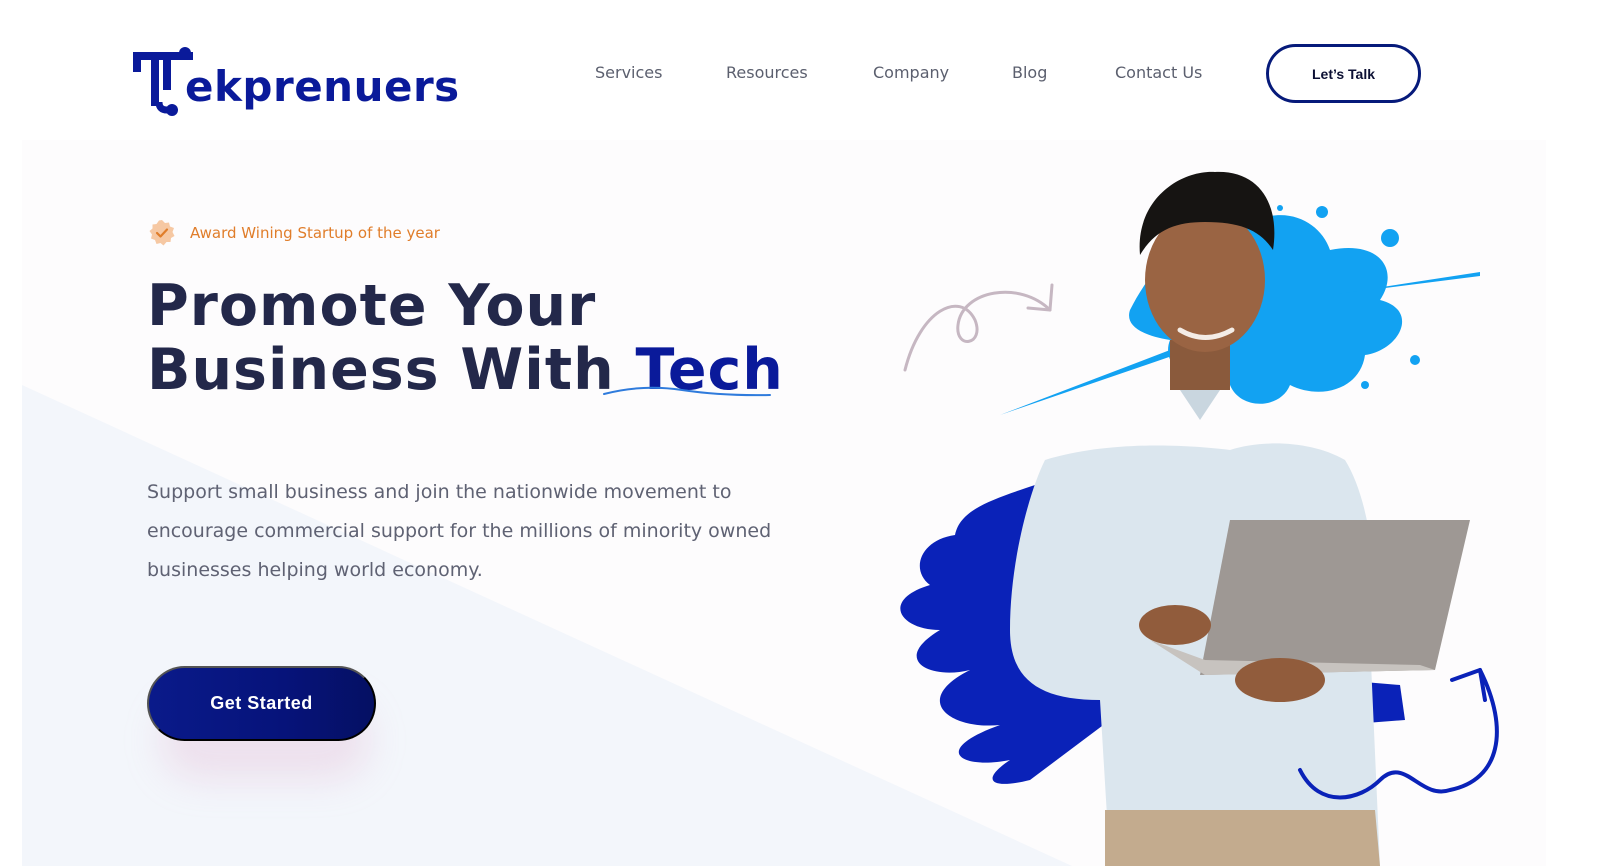  Describe the element at coordinates (911, 72) in the screenshot. I see `nav-item-company: Company` at that location.